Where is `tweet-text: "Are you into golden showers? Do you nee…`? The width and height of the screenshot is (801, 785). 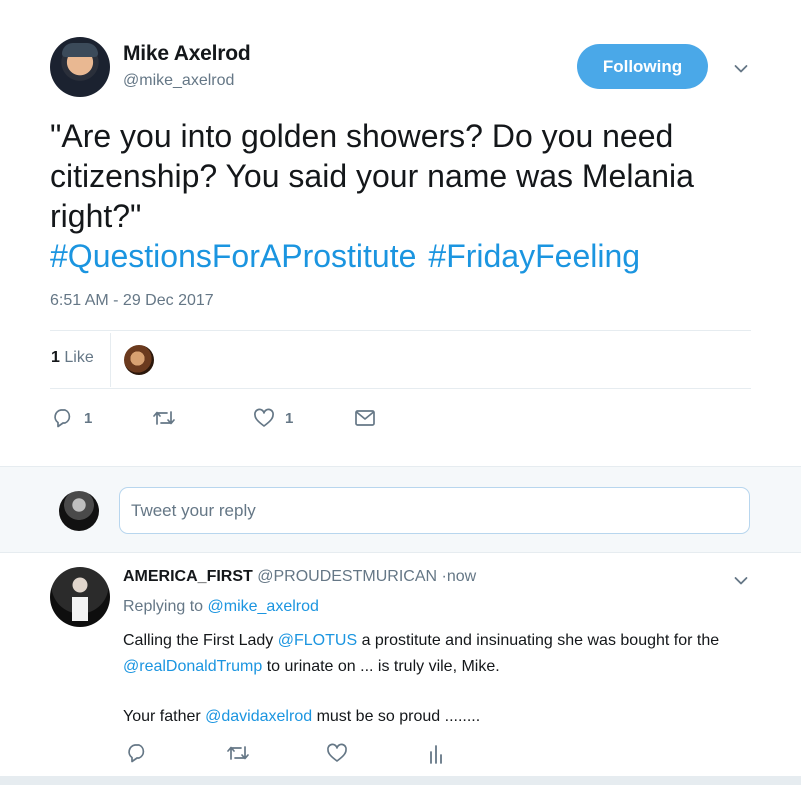 tweet-text: "Are you into golden showers? Do you nee… is located at coordinates (372, 176).